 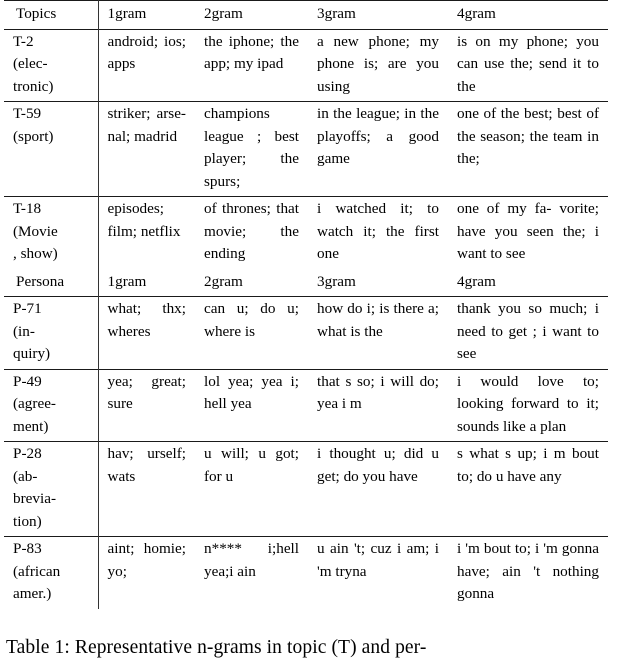 I want to click on cell-3gram: a new phone; my phone is; are you using, so click(x=378, y=65).